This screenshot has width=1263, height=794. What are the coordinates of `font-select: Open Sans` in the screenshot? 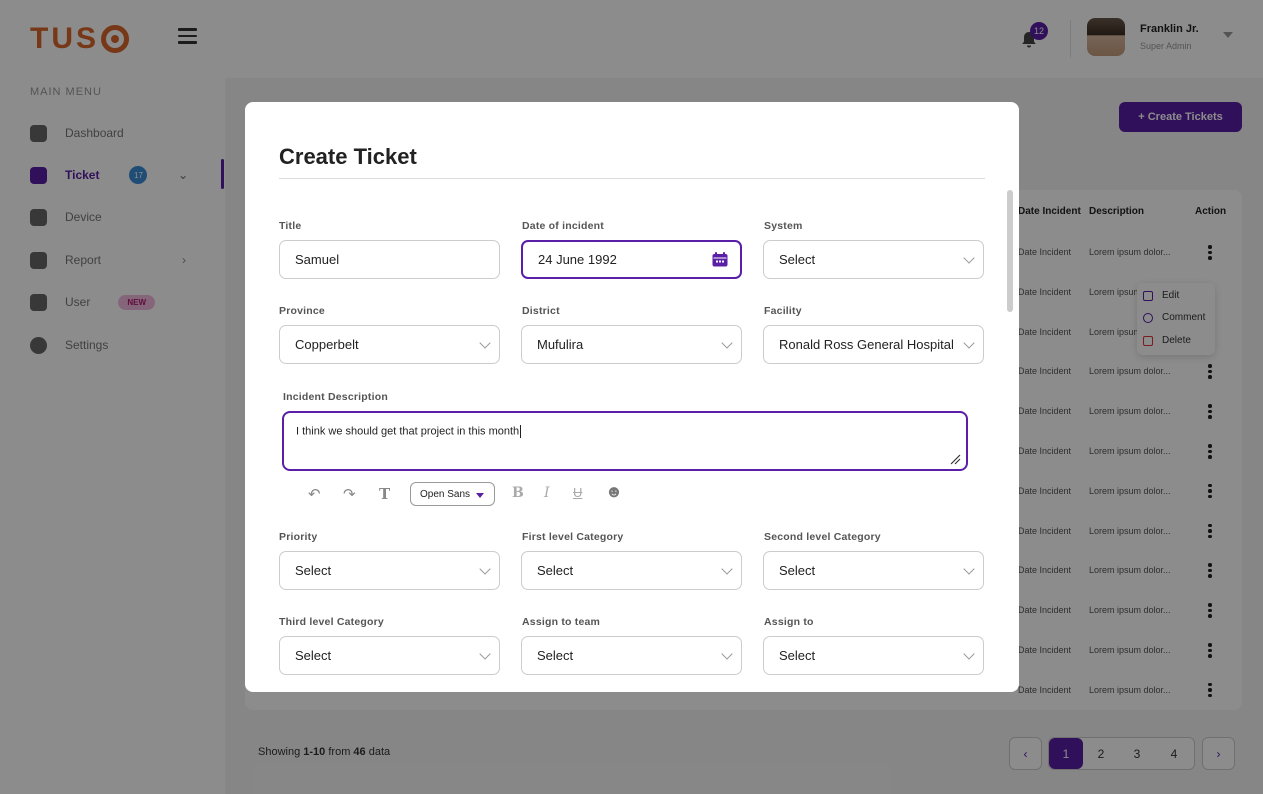 It's located at (452, 494).